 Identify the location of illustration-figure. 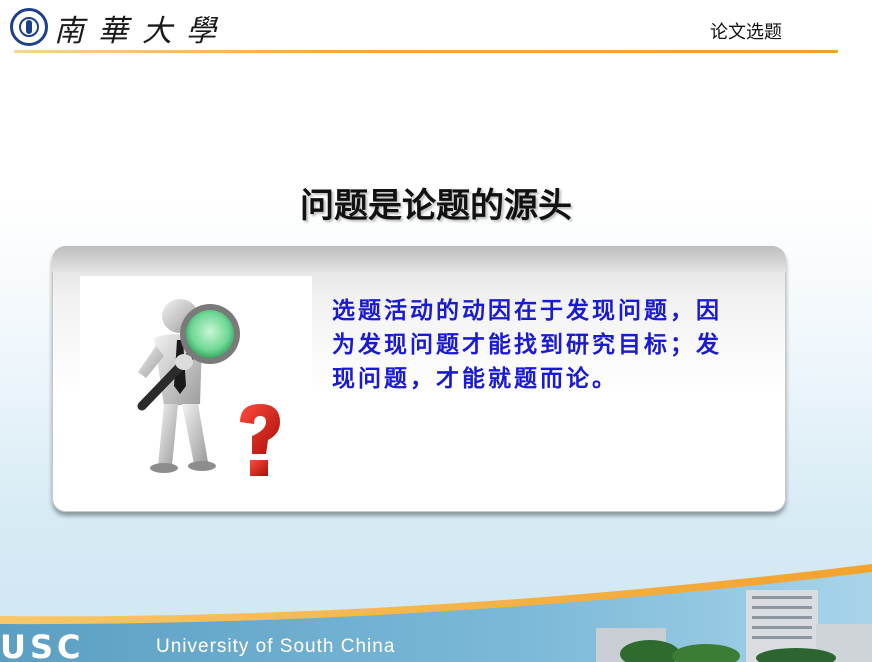
(196, 385).